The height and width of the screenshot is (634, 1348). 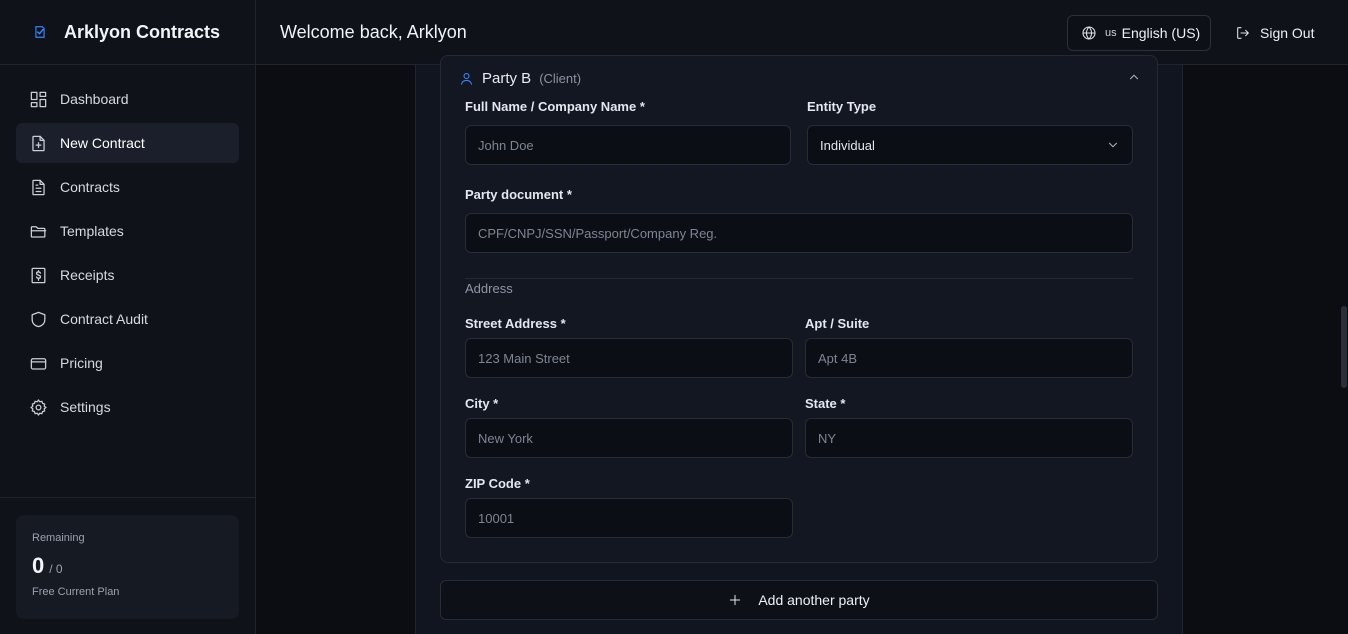 I want to click on language-selector: us English (US), so click(x=1139, y=33).